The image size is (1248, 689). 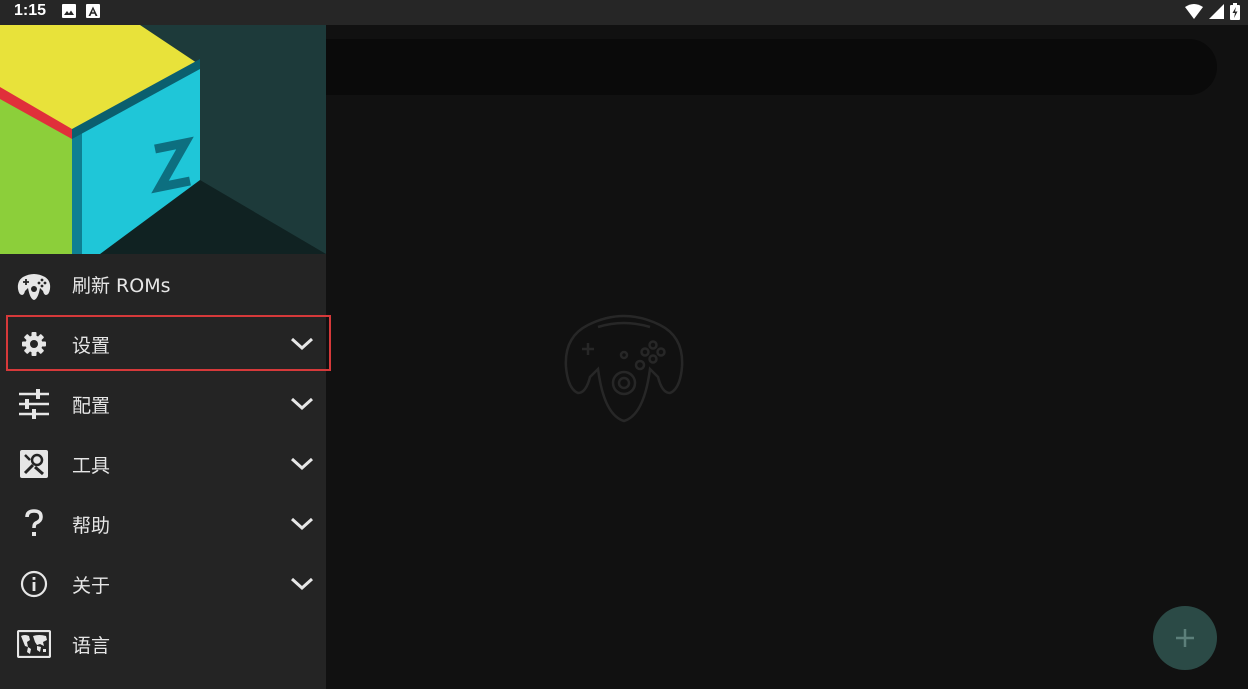 I want to click on menu-item-language: 语言, so click(x=163, y=644).